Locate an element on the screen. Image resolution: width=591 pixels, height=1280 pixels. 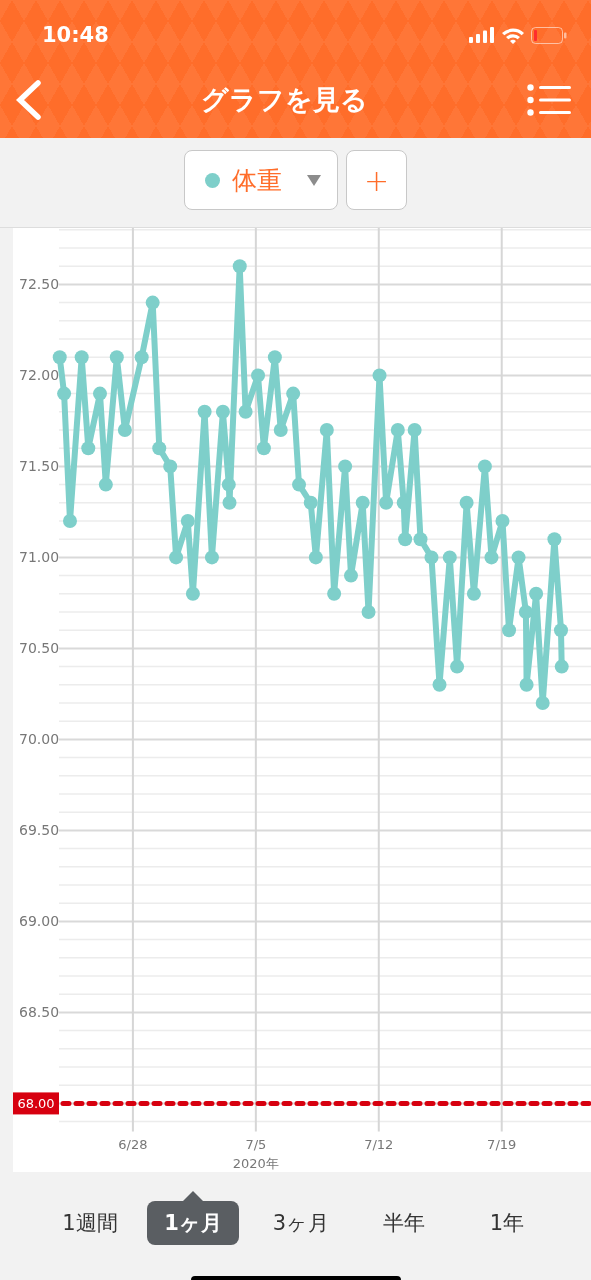
y-tick-label: 71.00 is located at coordinates (39, 557).